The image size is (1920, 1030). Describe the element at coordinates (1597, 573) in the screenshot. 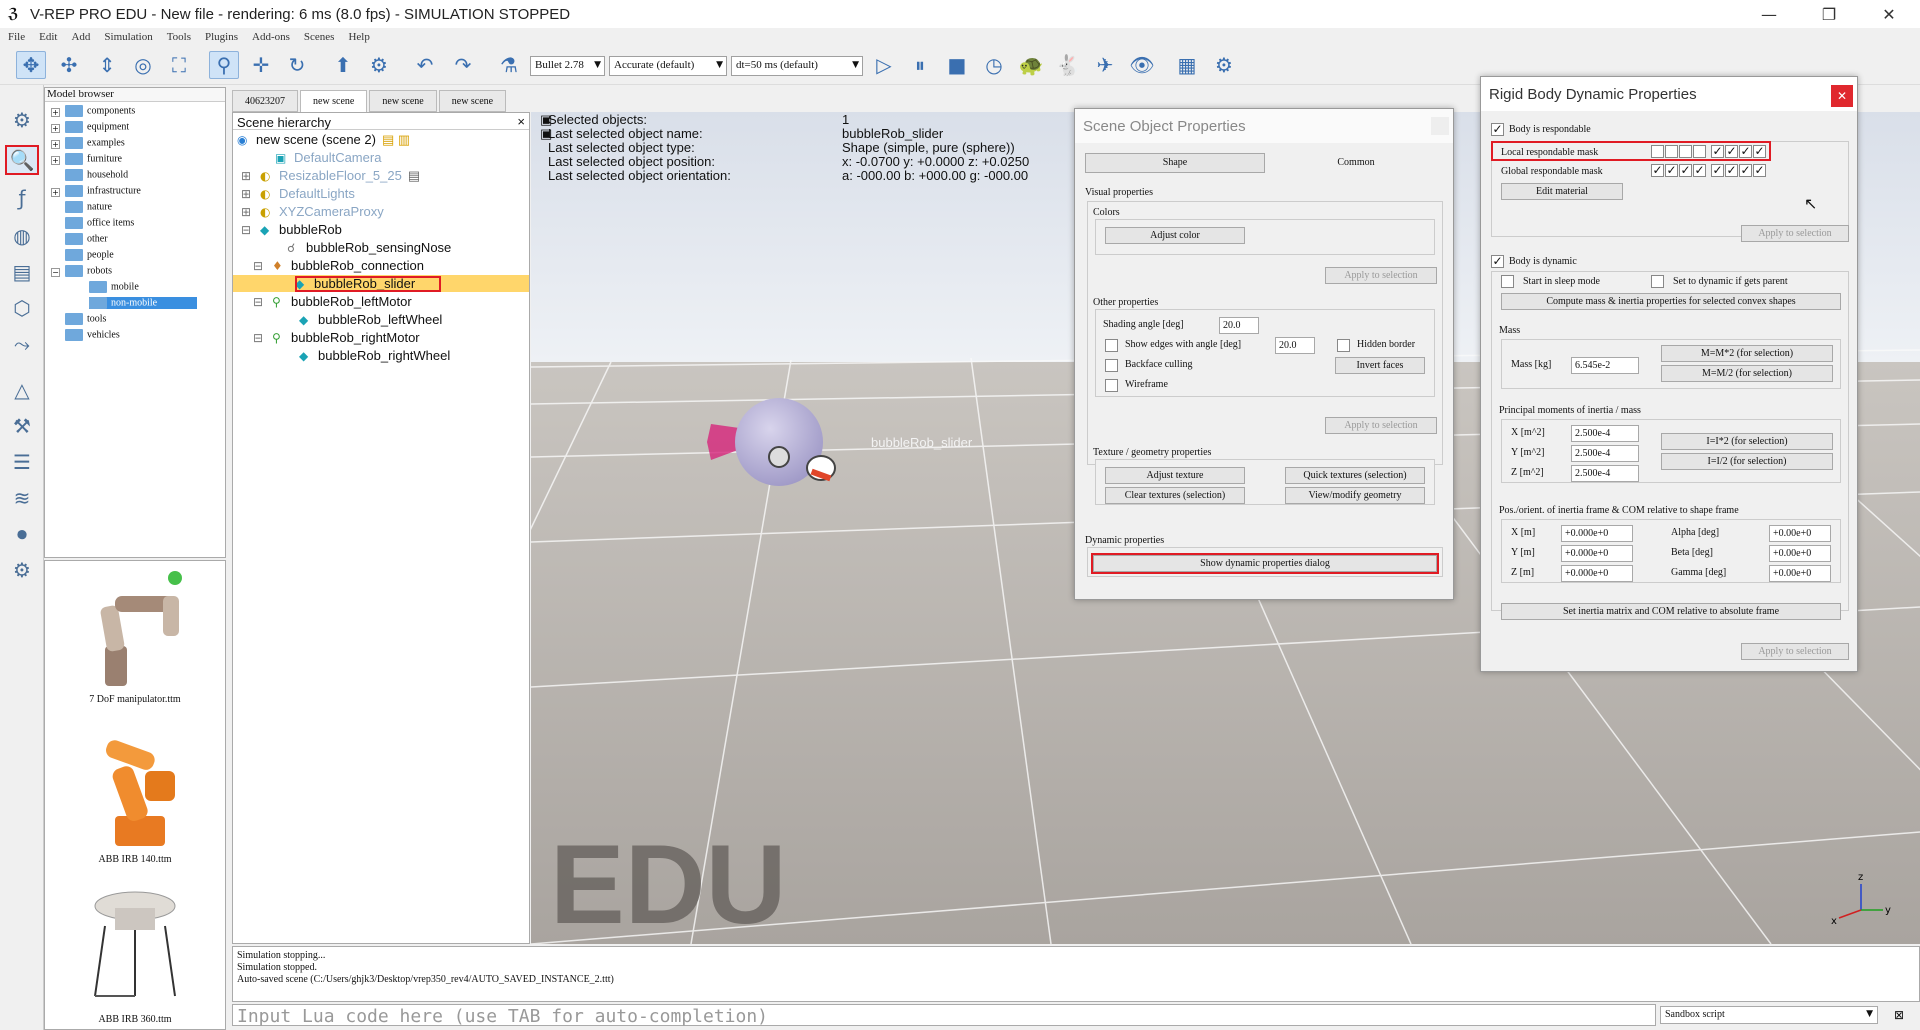

I see `pos-z-input: +0.000e+0` at that location.